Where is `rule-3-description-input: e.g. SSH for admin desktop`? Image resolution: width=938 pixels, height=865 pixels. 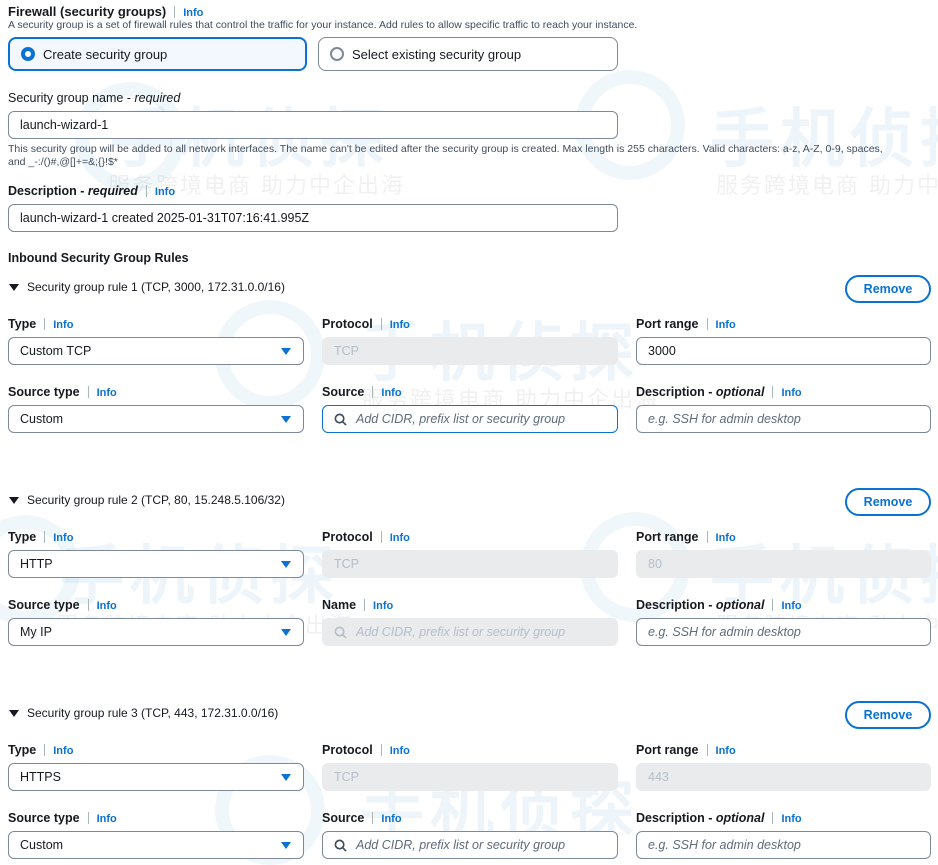 rule-3-description-input: e.g. SSH for admin desktop is located at coordinates (783, 845).